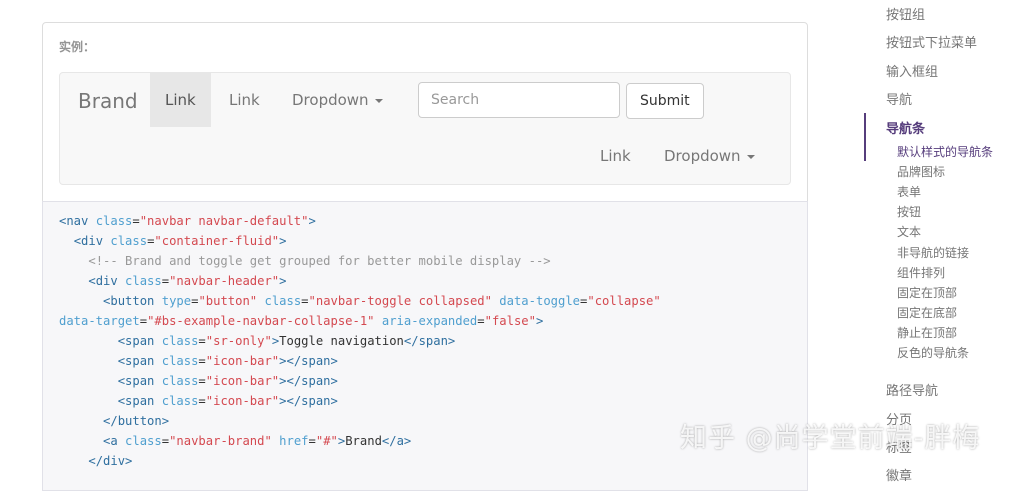 The width and height of the screenshot is (1031, 491). Describe the element at coordinates (865, 137) in the screenshot. I see `active-indicator` at that location.